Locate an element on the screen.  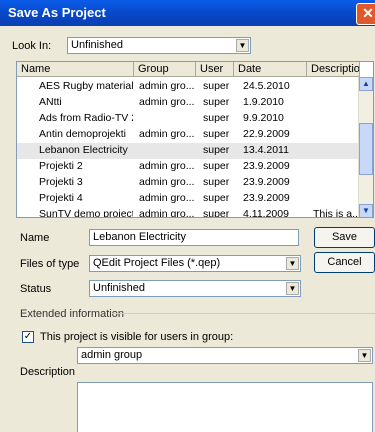
column-header-name: Name is located at coordinates (75, 69).